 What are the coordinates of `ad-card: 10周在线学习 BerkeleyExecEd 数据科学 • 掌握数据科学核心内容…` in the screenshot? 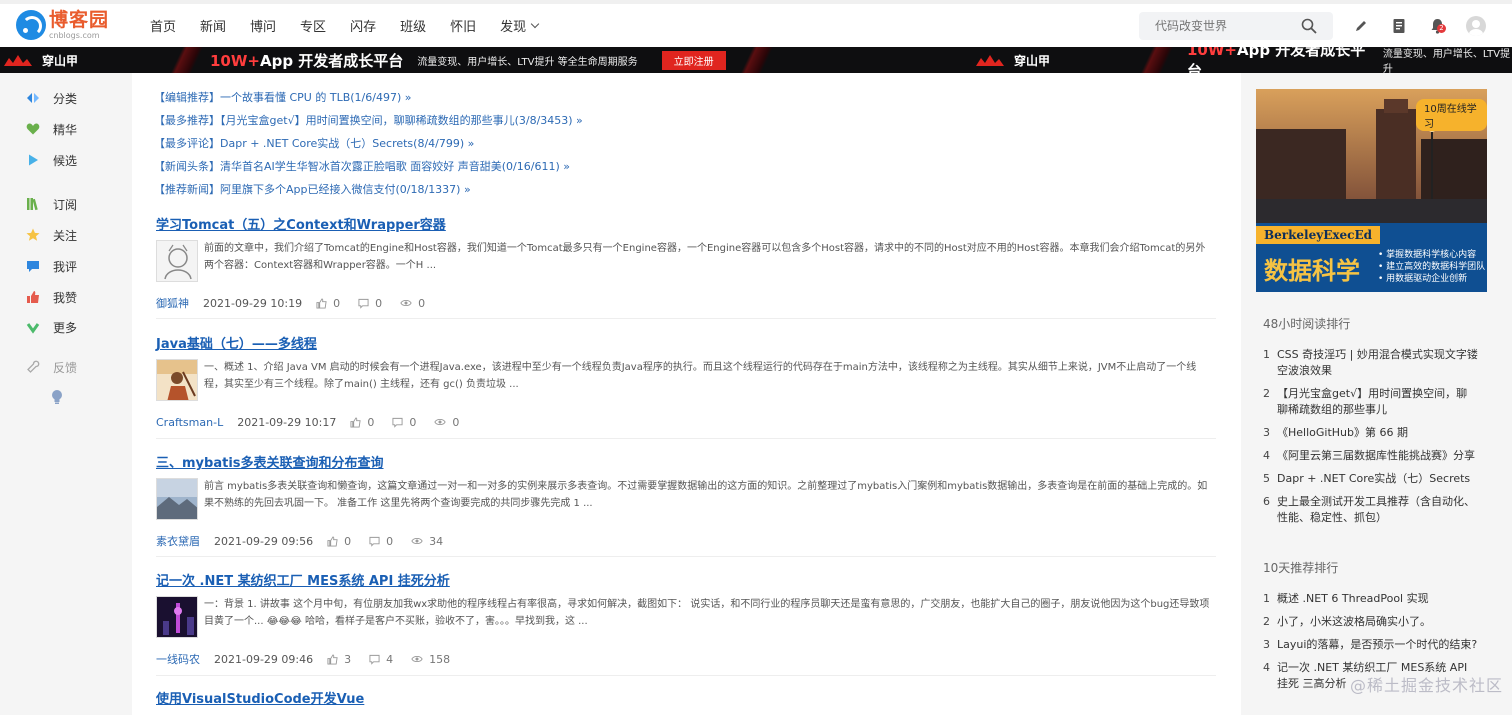 It's located at (1371, 190).